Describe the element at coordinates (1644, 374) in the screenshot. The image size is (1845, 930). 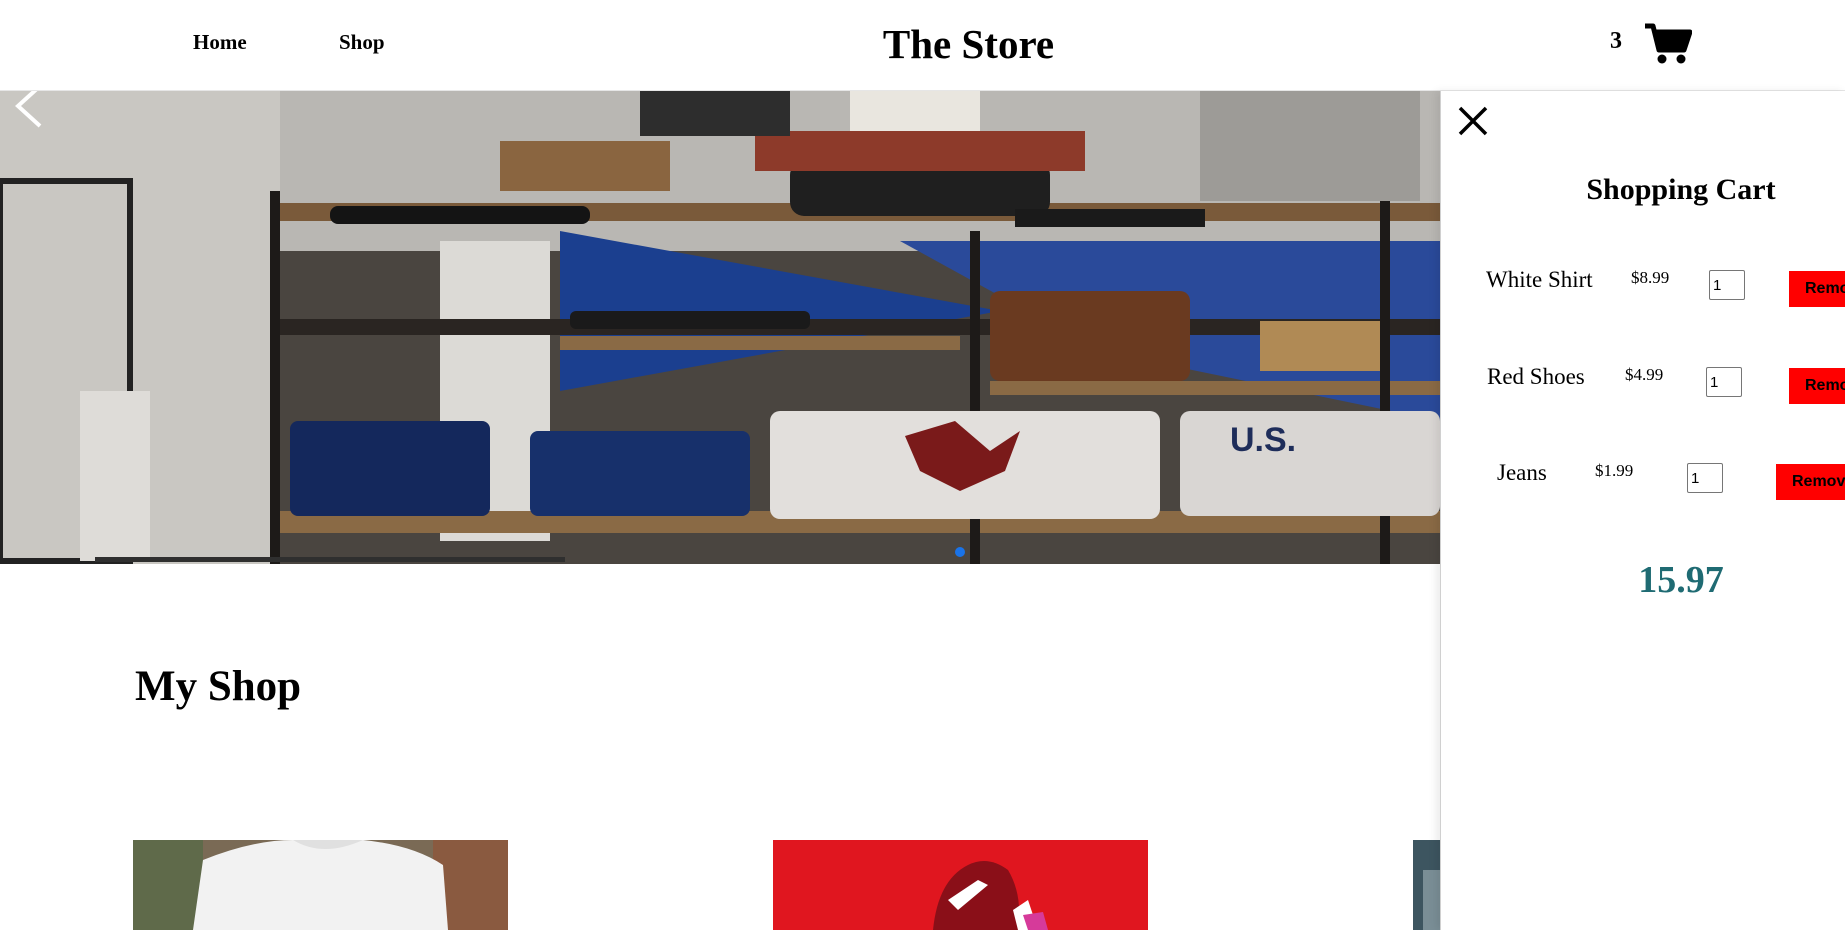
I see `cart-item-price: $4.99` at that location.